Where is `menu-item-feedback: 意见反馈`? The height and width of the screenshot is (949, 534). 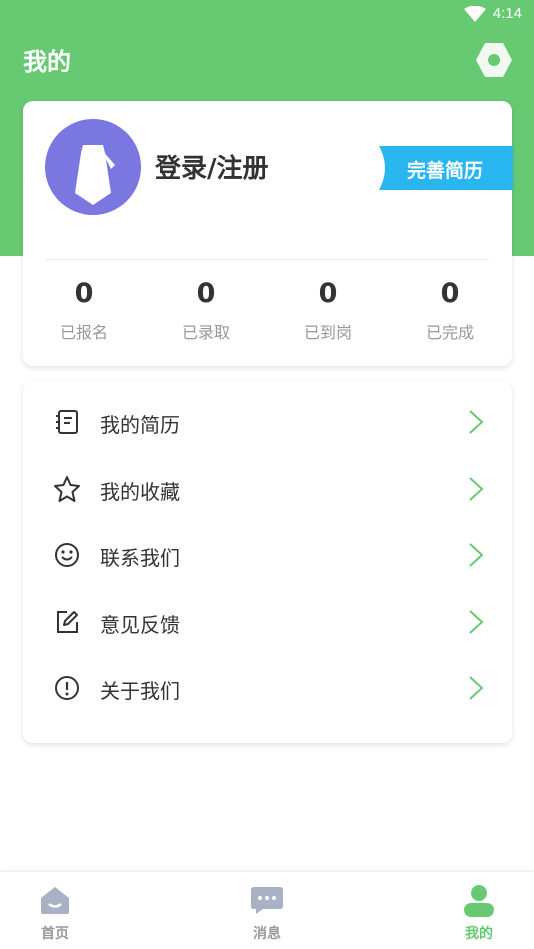
menu-item-feedback: 意见反馈 is located at coordinates (267, 621).